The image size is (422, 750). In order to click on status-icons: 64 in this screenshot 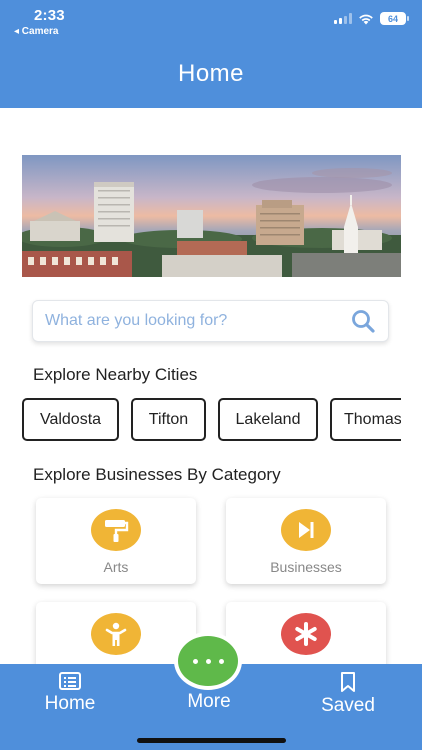, I will do `click(371, 18)`.